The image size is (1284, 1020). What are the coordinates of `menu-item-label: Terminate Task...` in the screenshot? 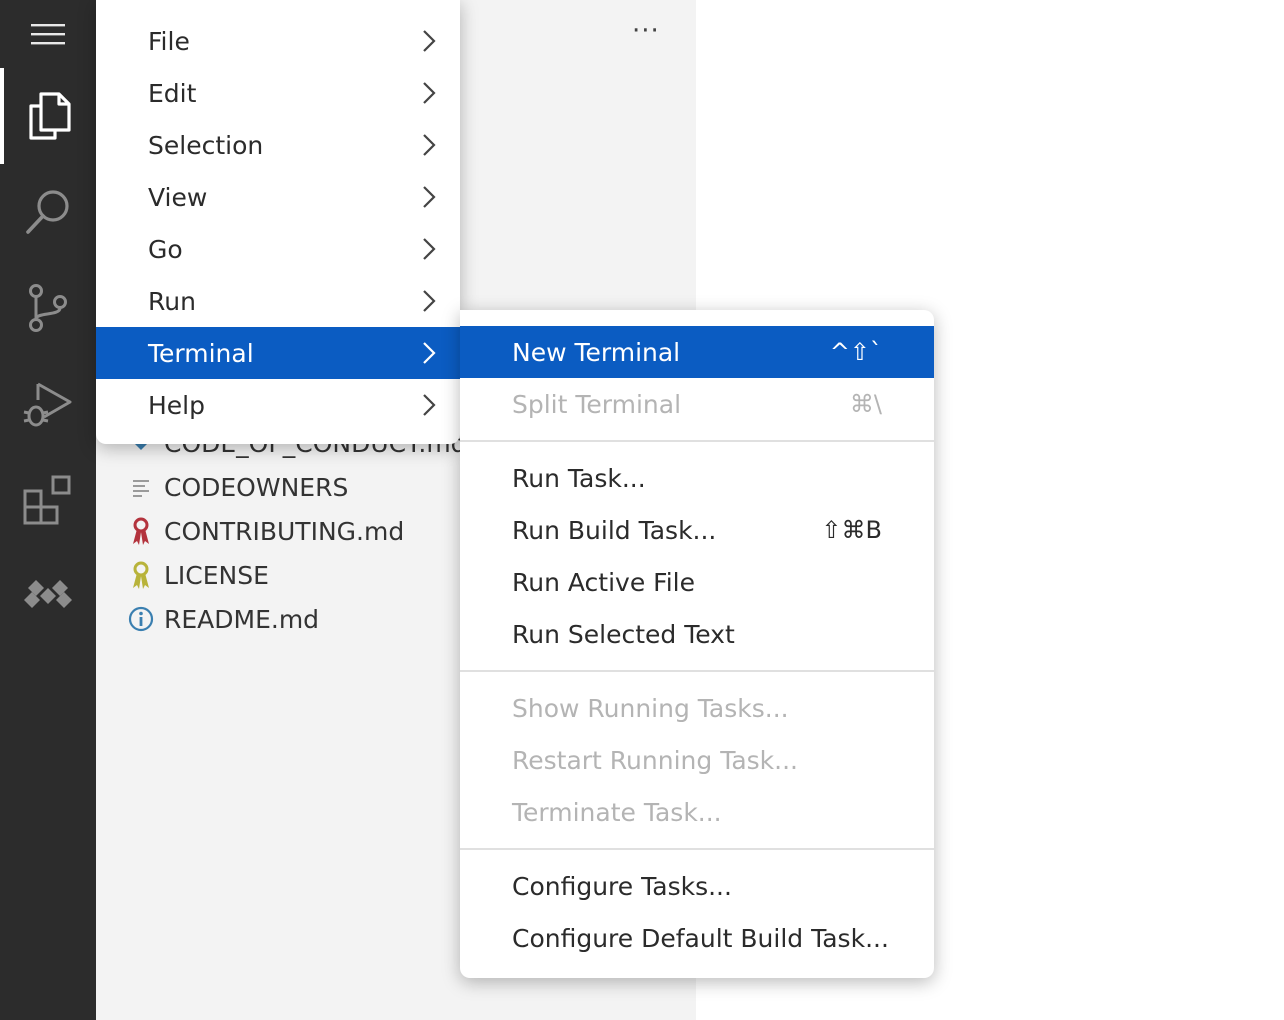 It's located at (617, 812).